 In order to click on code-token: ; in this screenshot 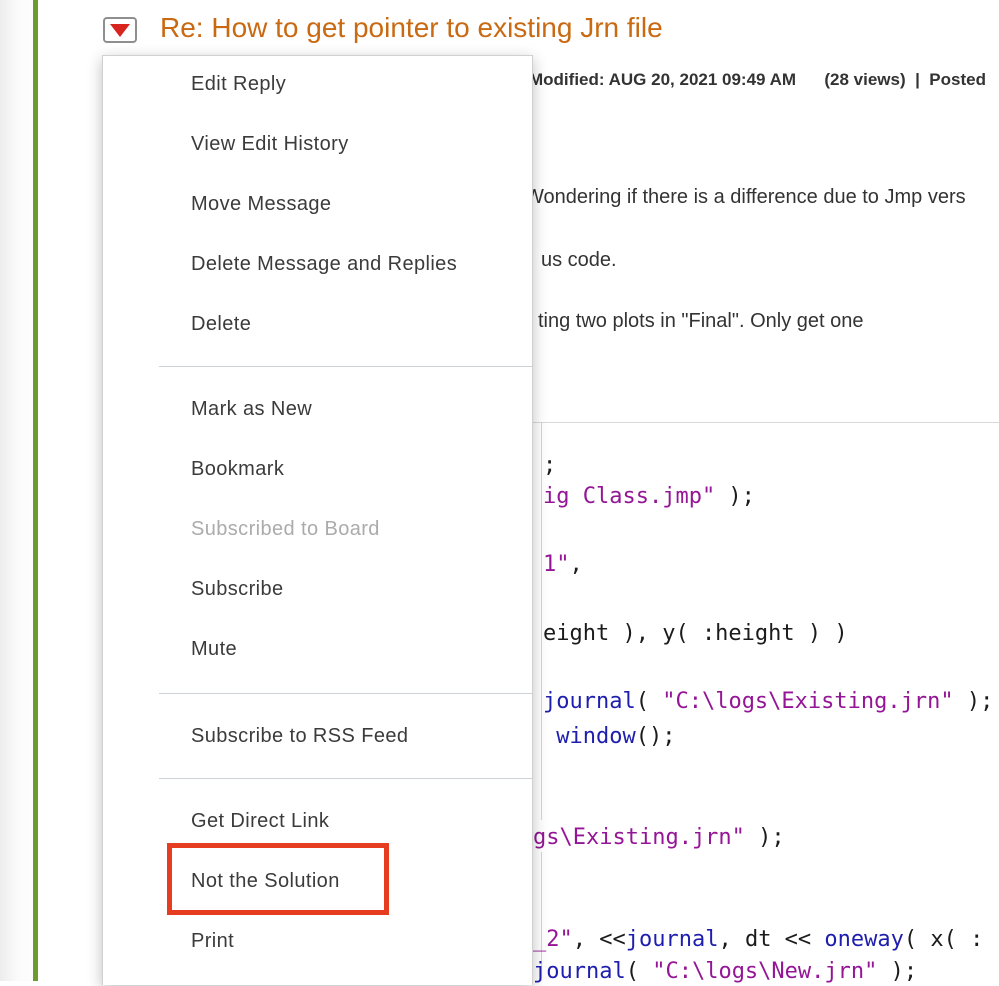, I will do `click(550, 465)`.